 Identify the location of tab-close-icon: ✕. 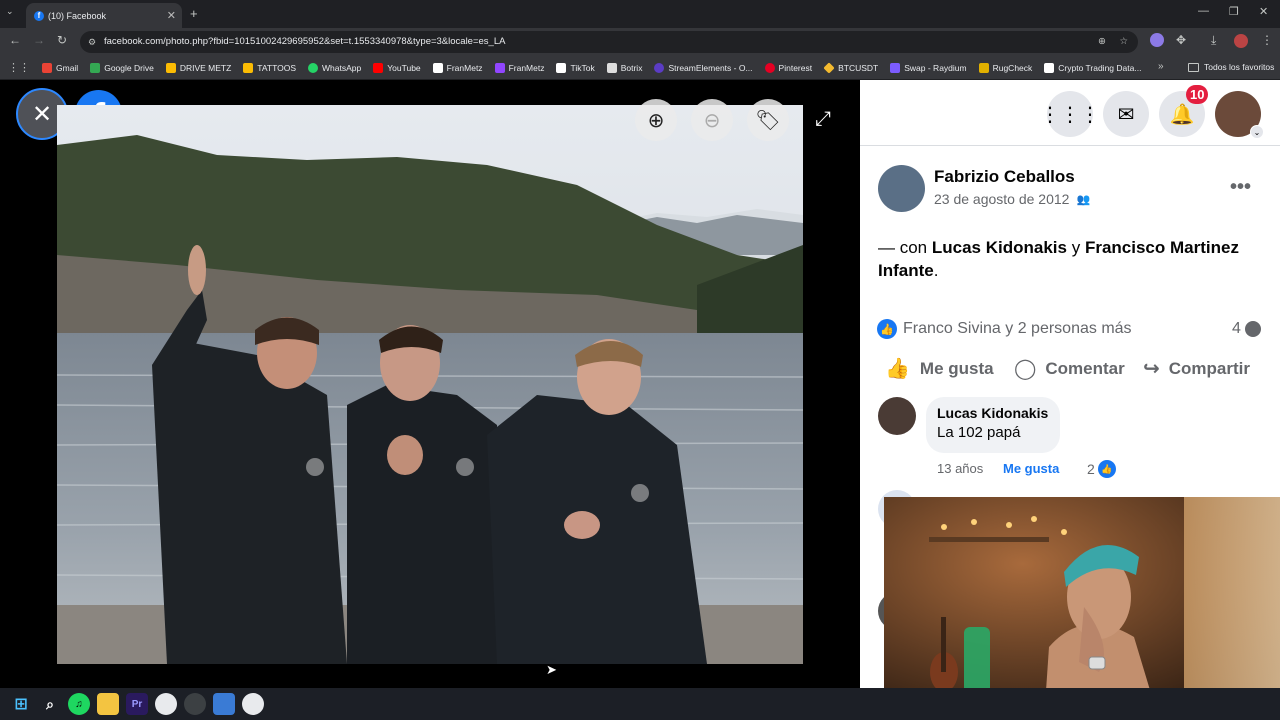
(171, 15).